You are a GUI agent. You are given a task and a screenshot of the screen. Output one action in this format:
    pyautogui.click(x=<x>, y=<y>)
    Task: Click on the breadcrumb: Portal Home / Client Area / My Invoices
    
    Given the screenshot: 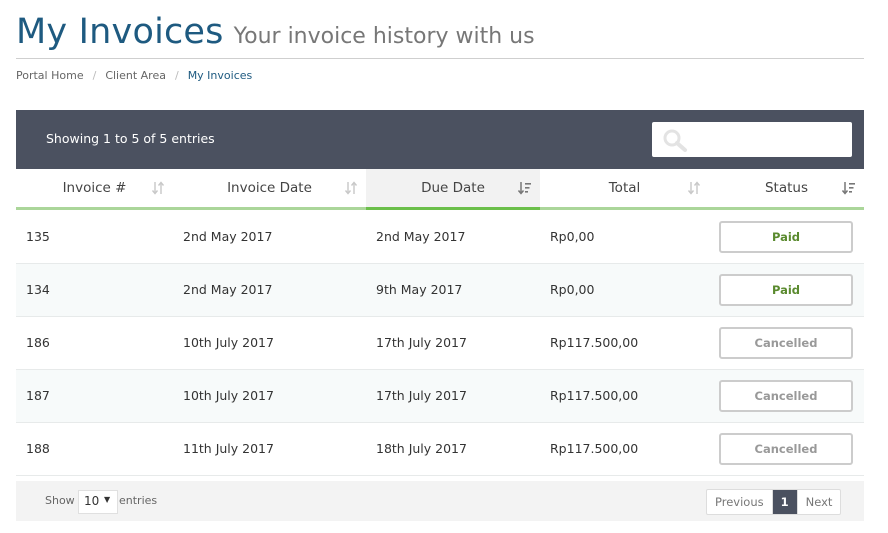 What is the action you would take?
    pyautogui.click(x=134, y=75)
    